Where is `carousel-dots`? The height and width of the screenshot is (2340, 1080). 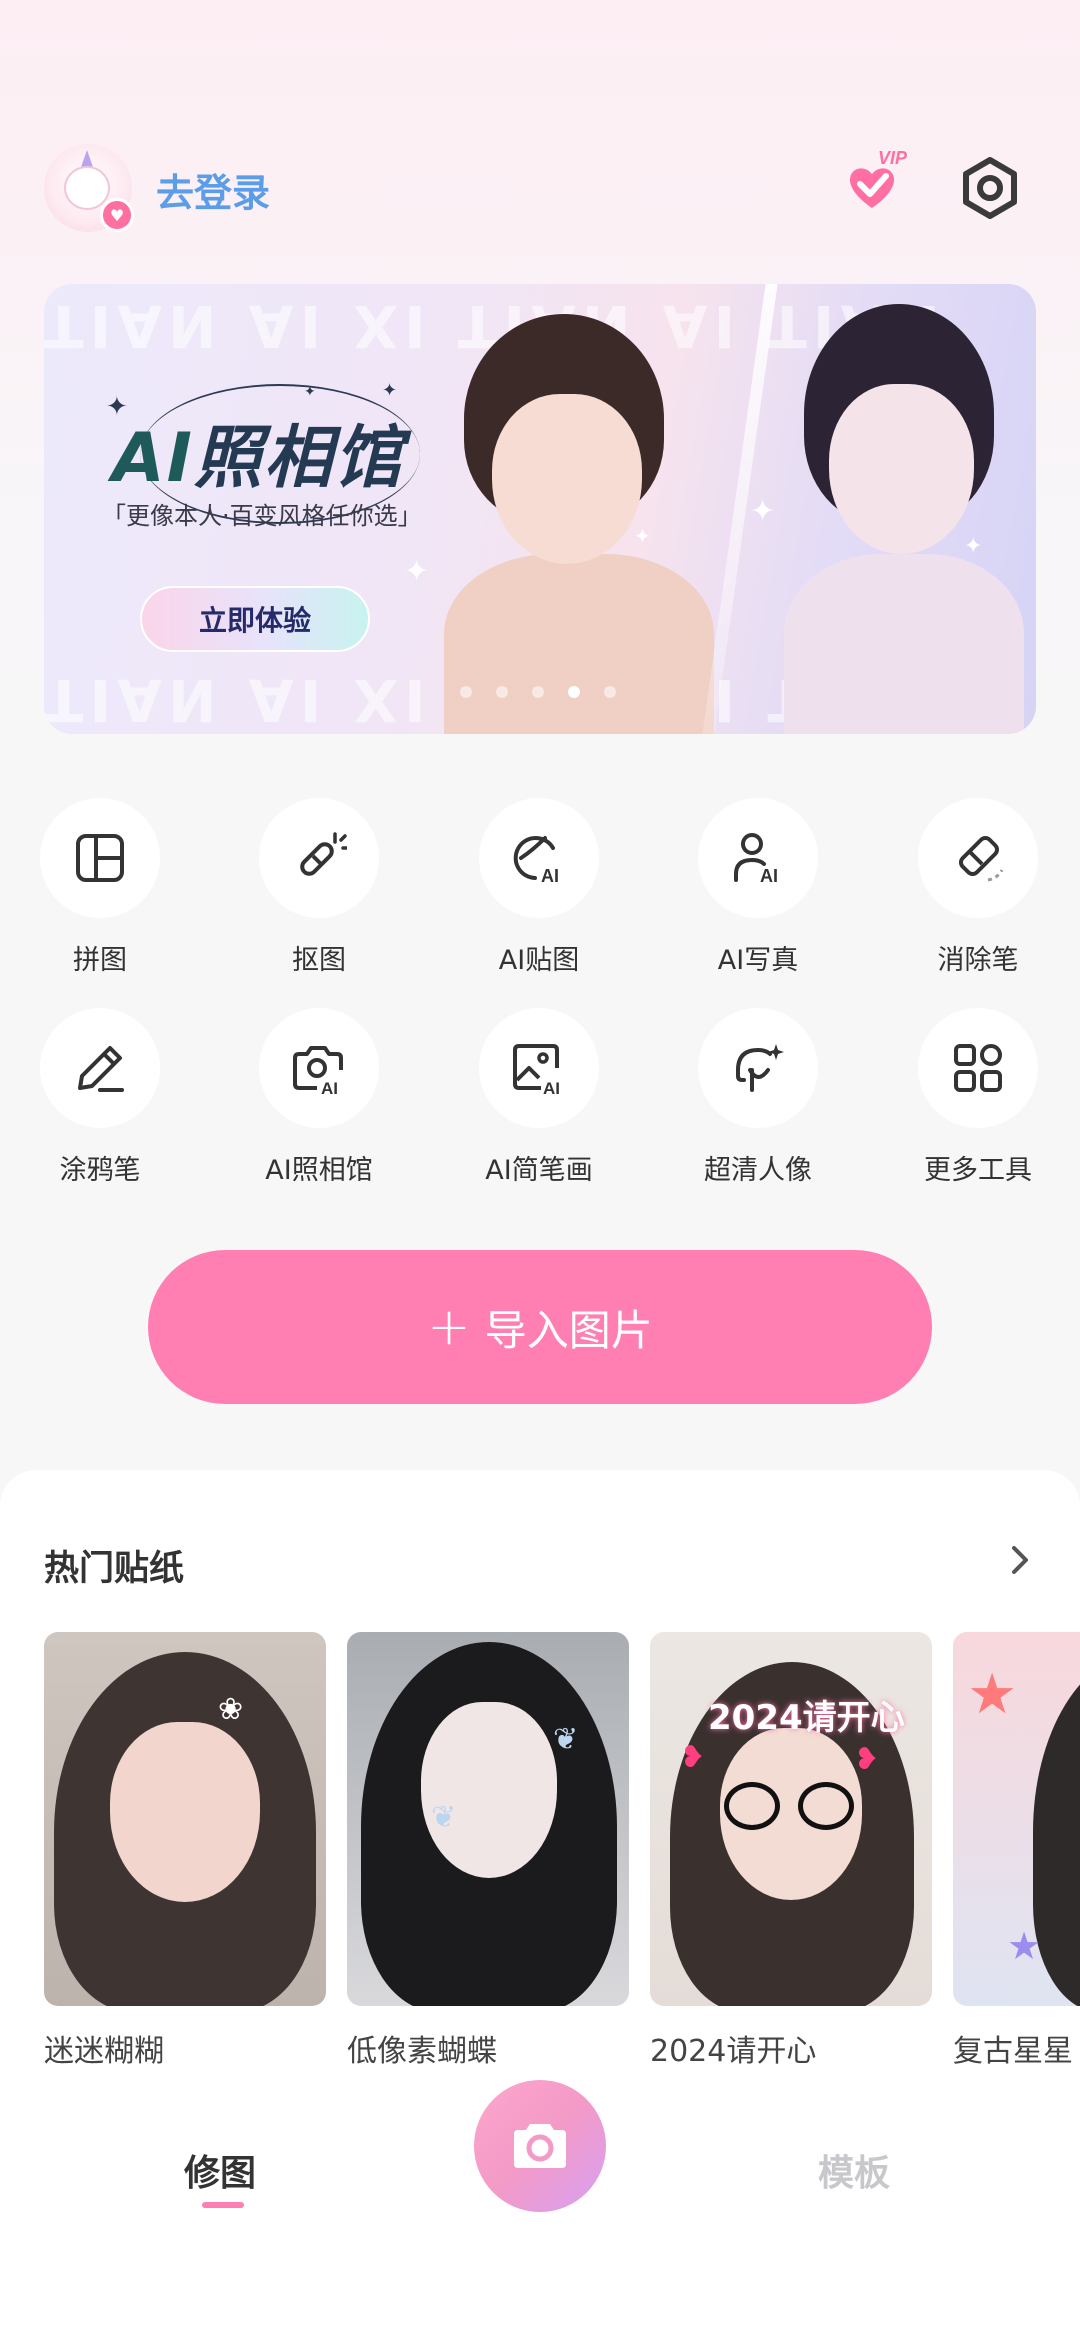
carousel-dots is located at coordinates (538, 692).